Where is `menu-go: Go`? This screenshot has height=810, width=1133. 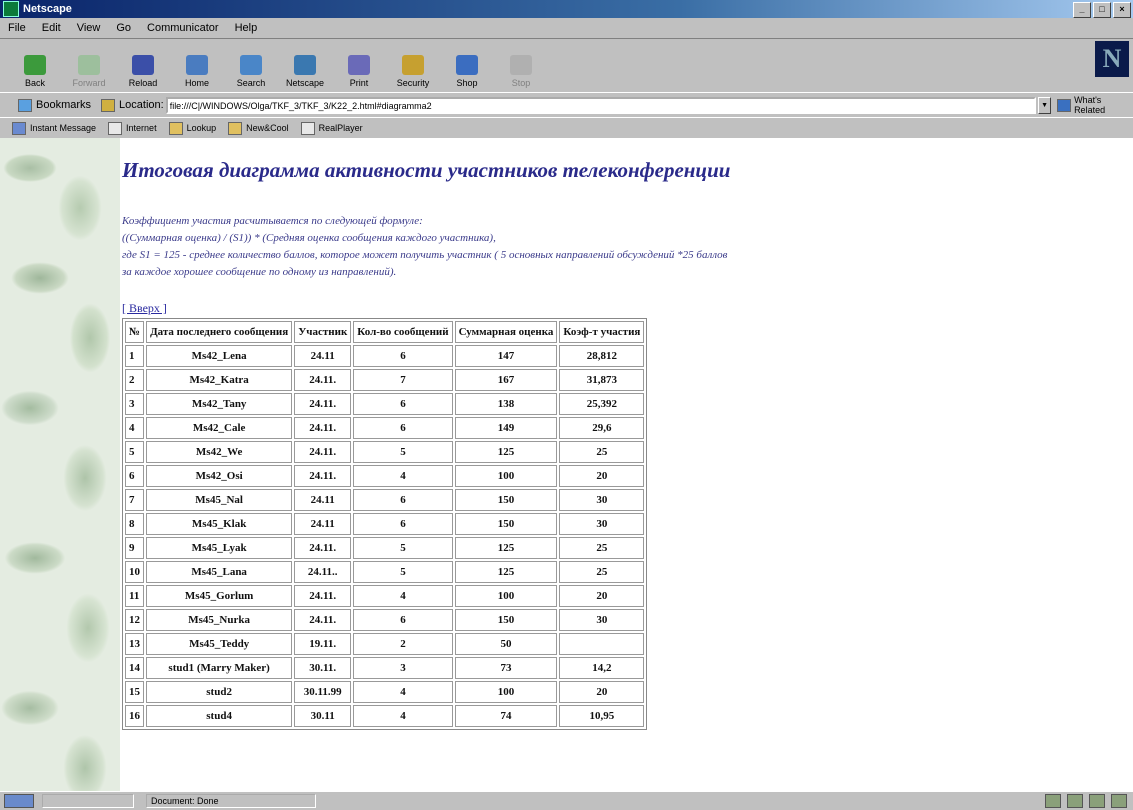 menu-go: Go is located at coordinates (123, 28).